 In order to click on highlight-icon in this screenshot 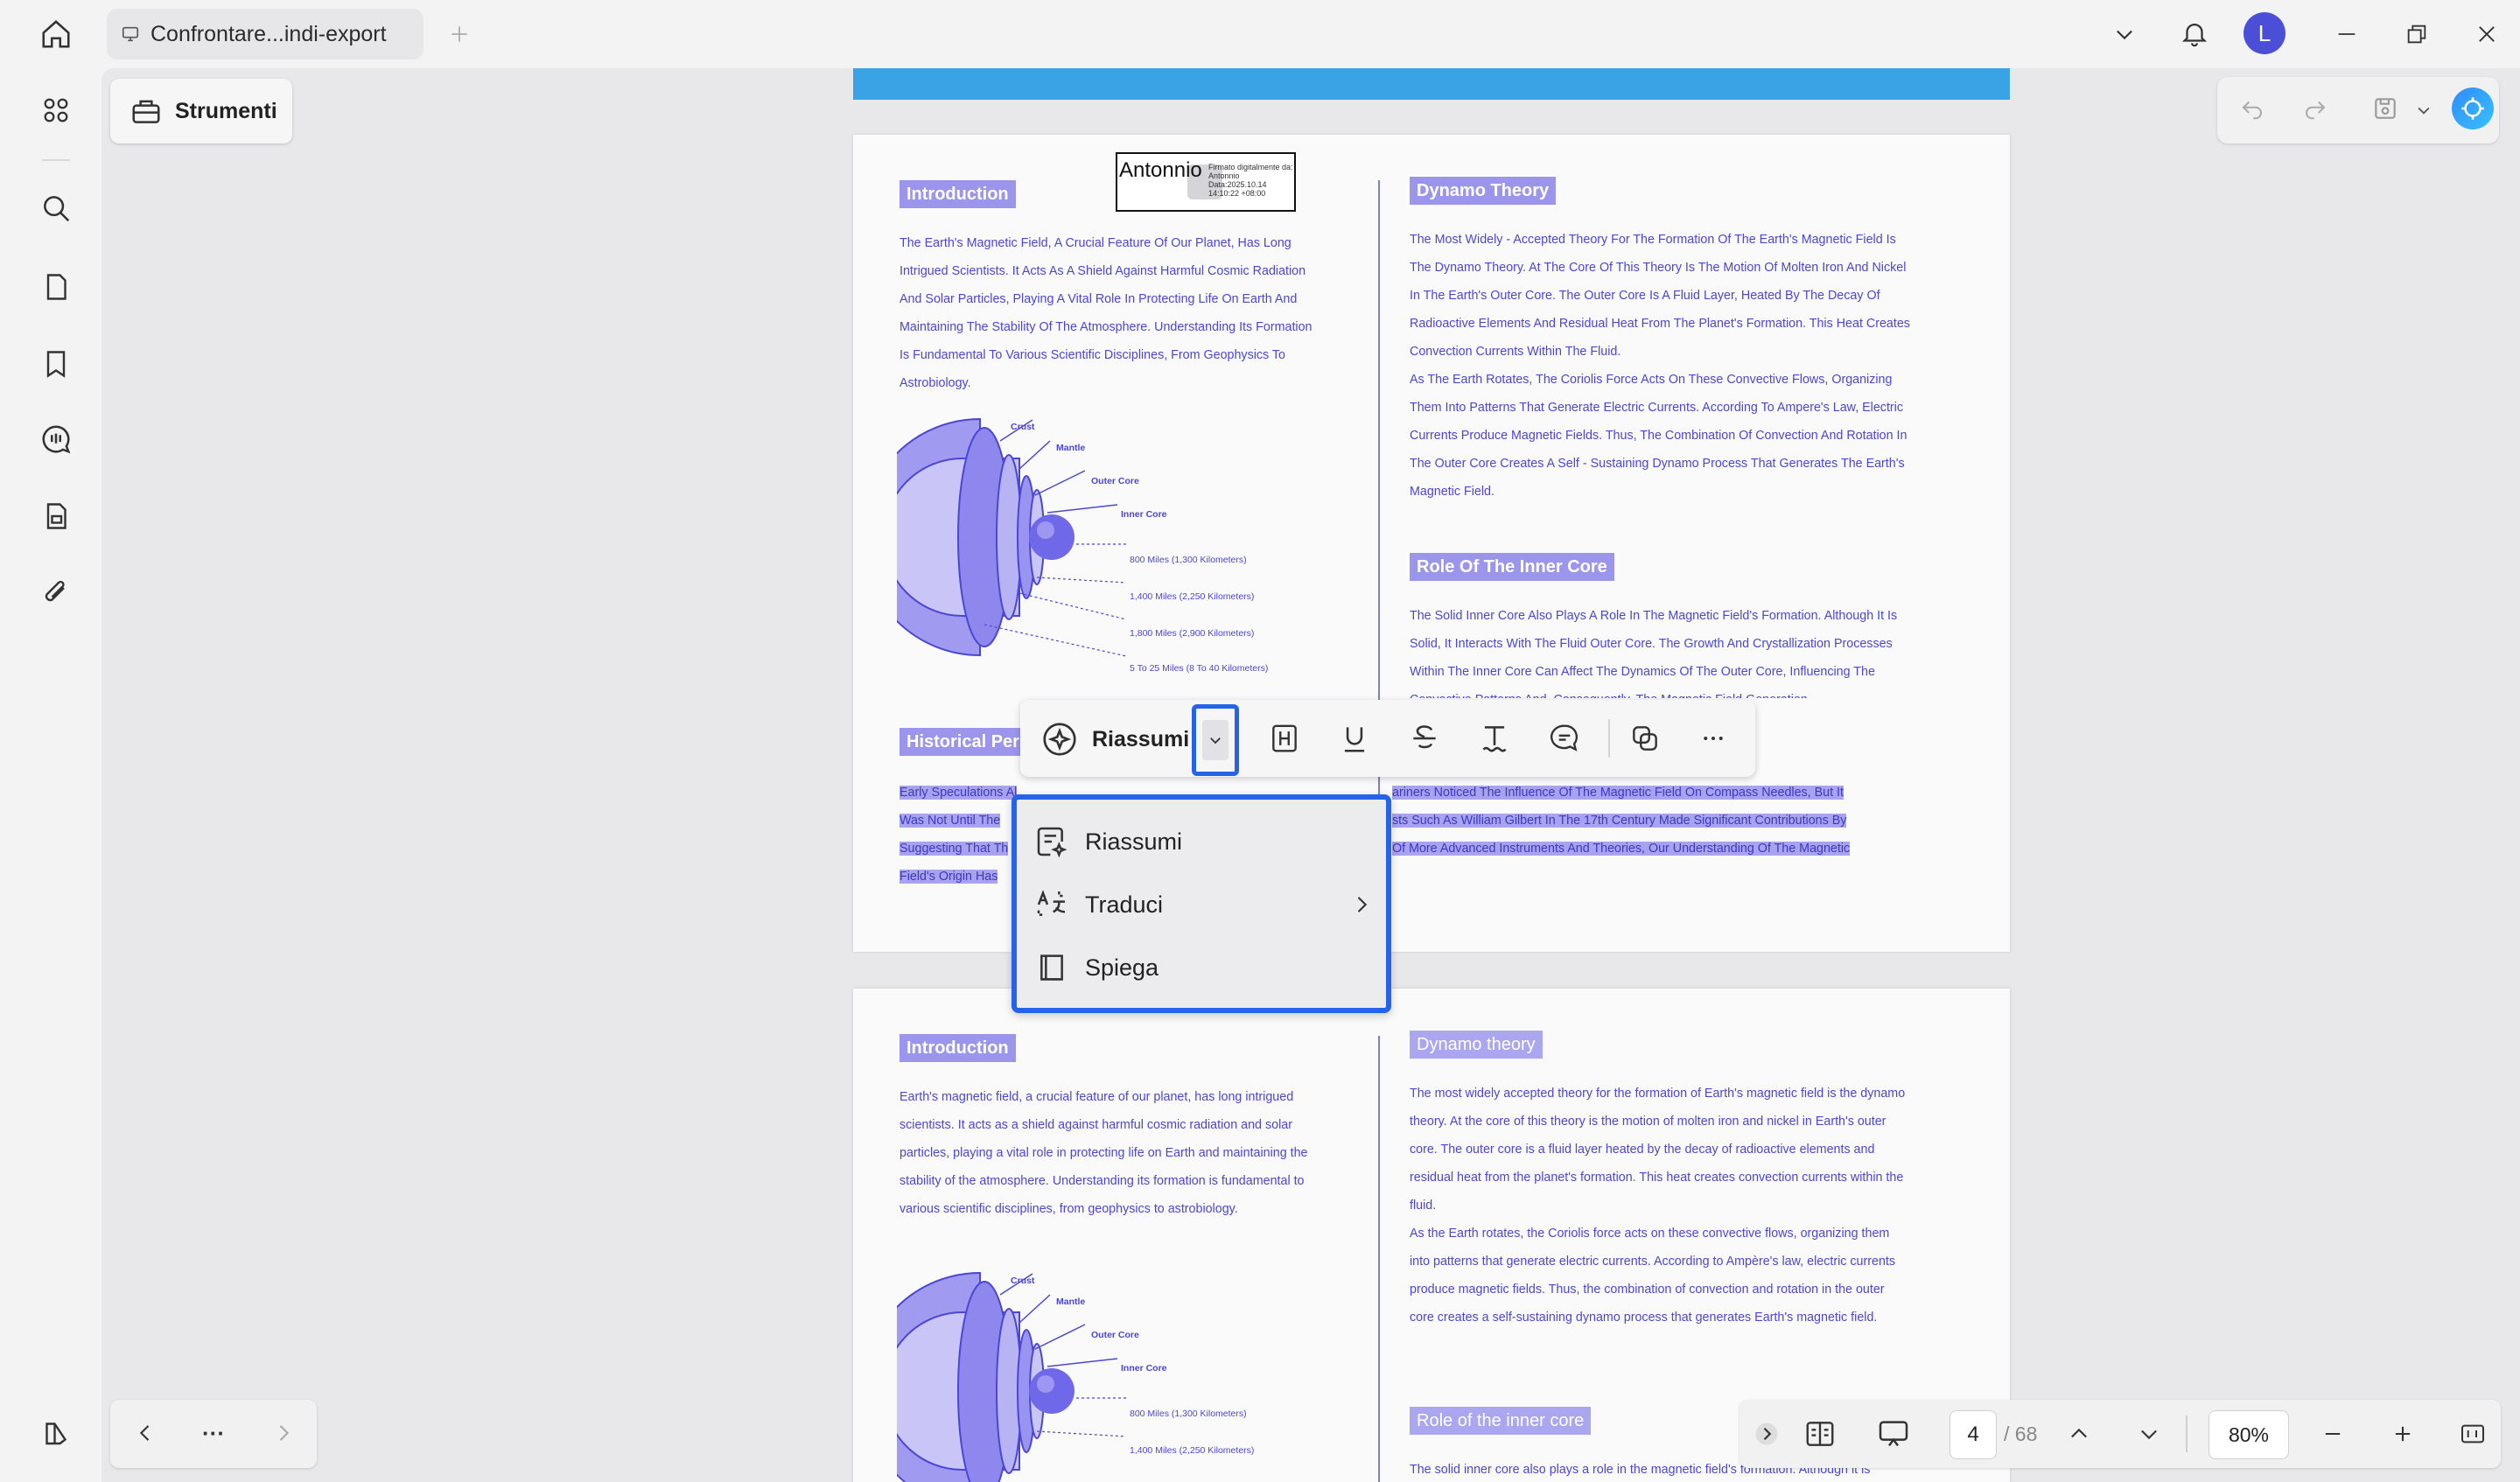, I will do `click(1284, 738)`.